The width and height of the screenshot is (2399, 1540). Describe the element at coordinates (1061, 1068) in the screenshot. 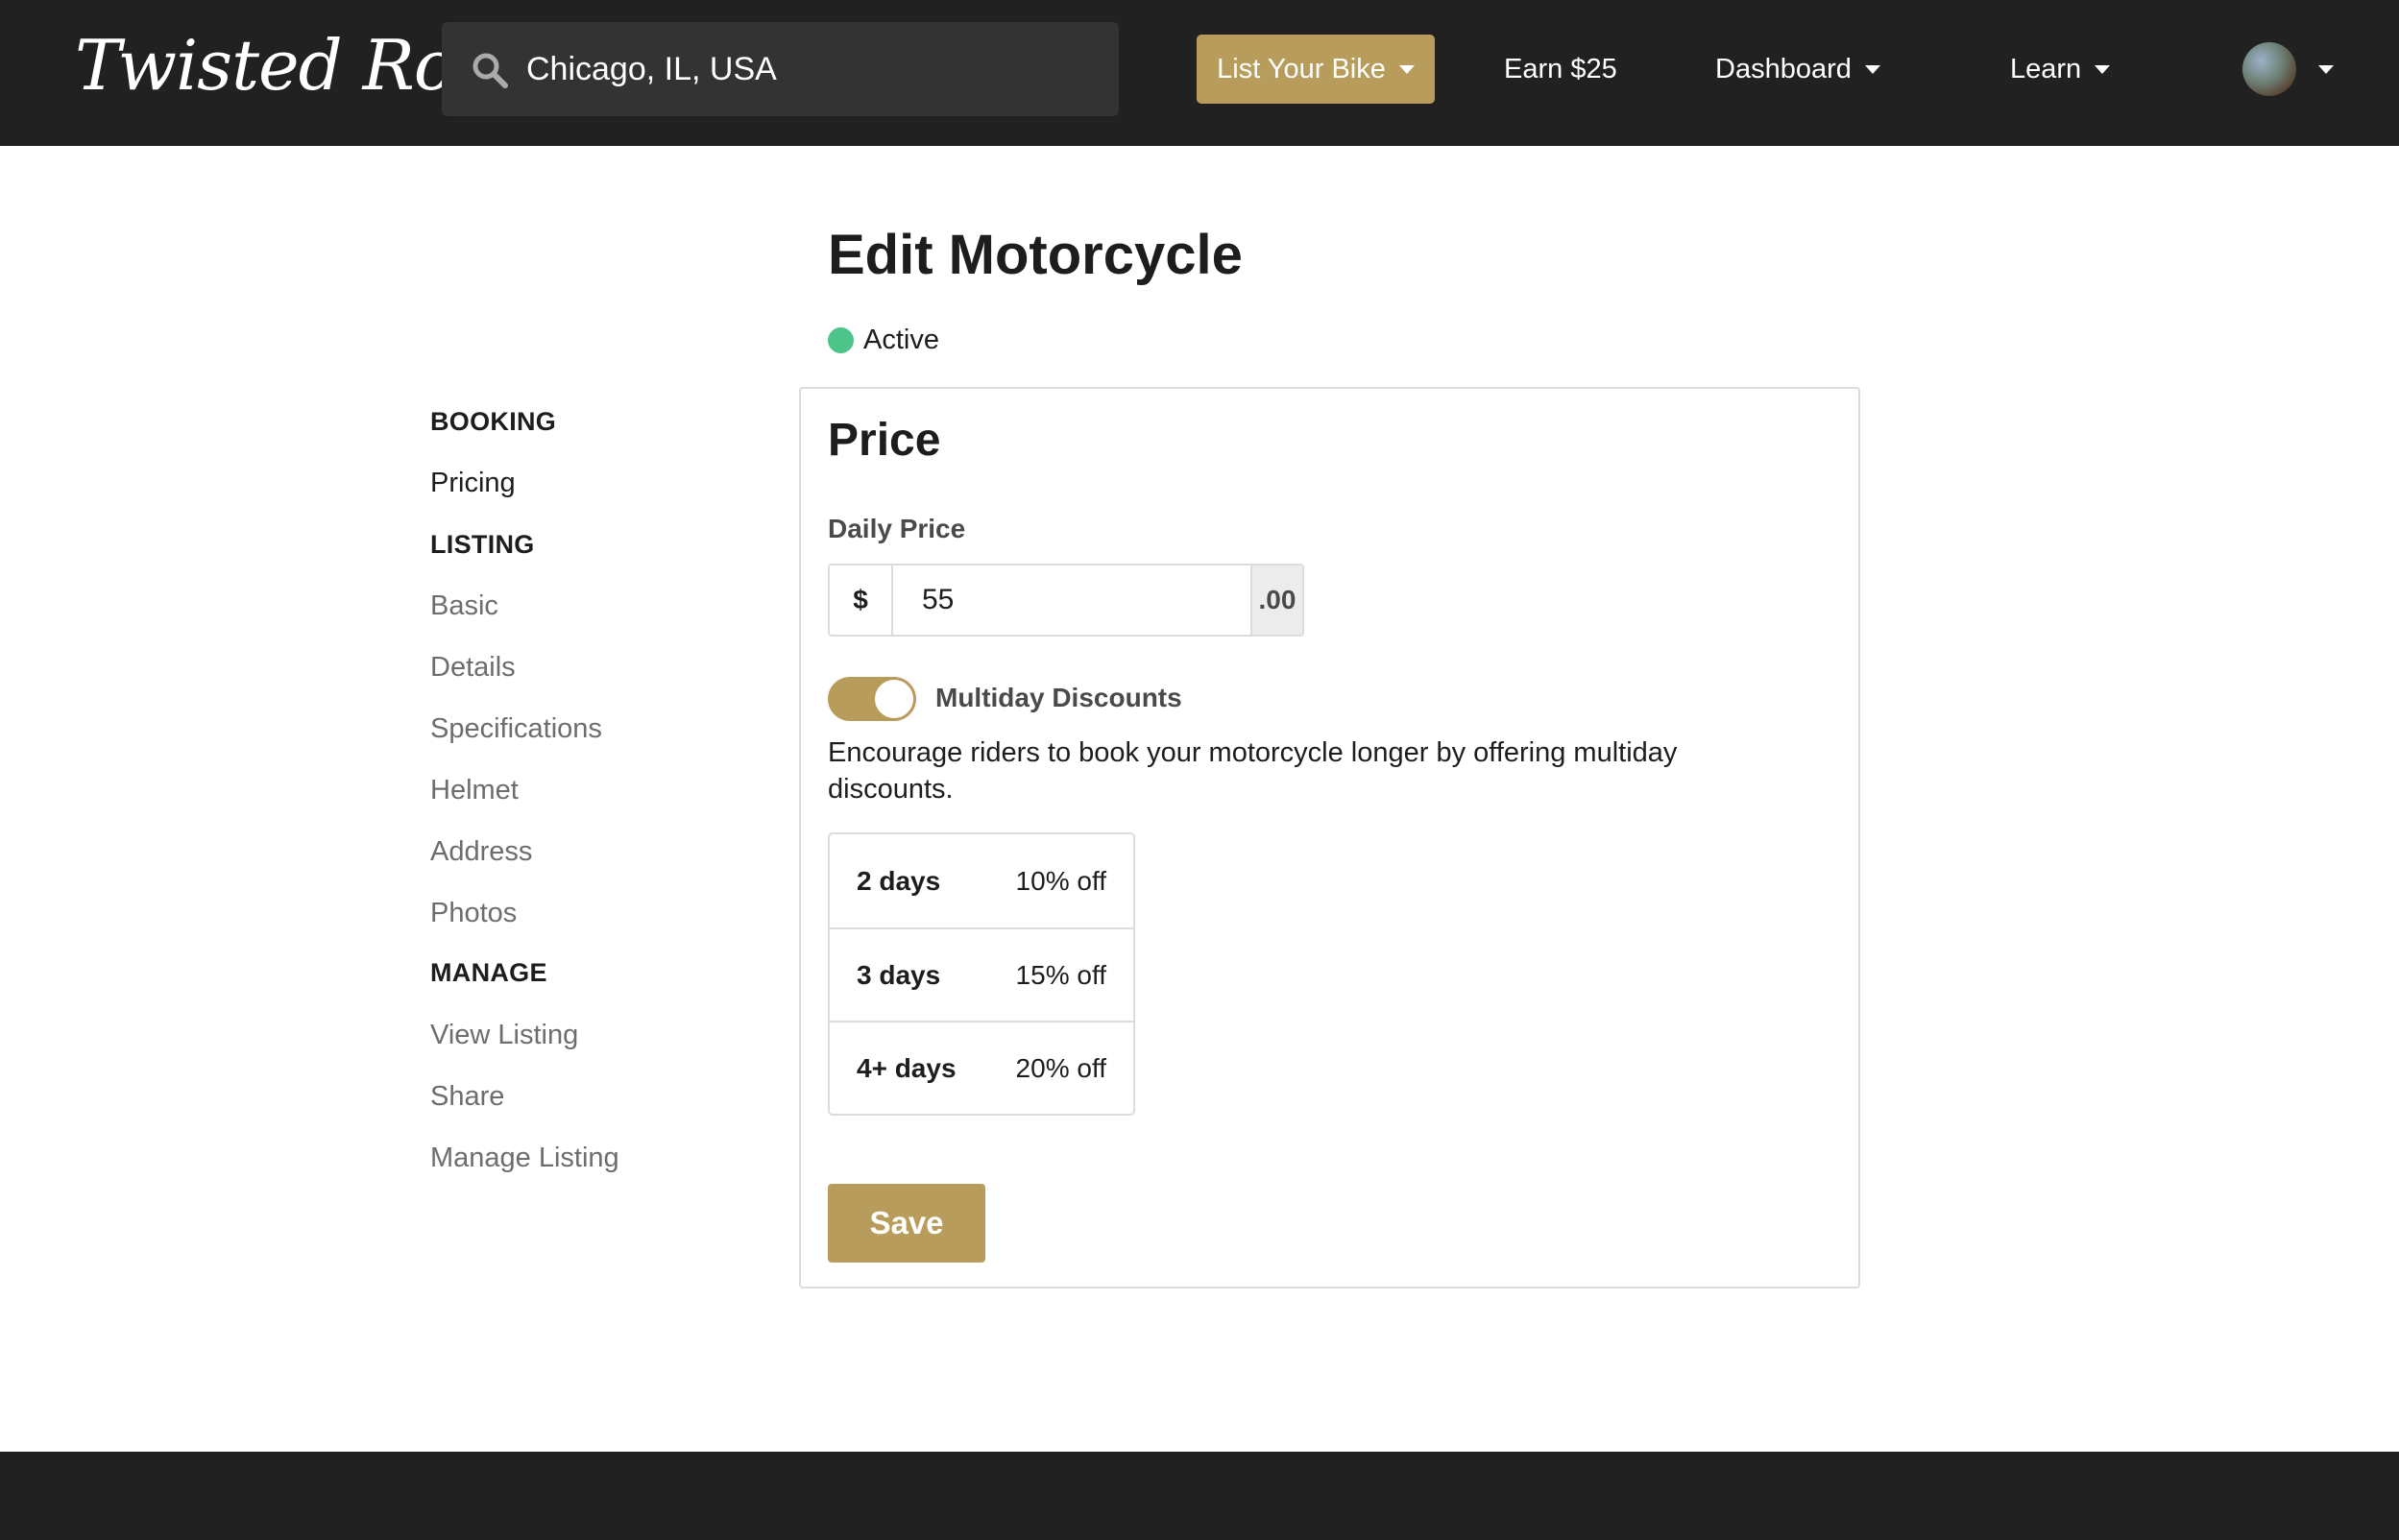

I see `discount-amount: 20% off` at that location.